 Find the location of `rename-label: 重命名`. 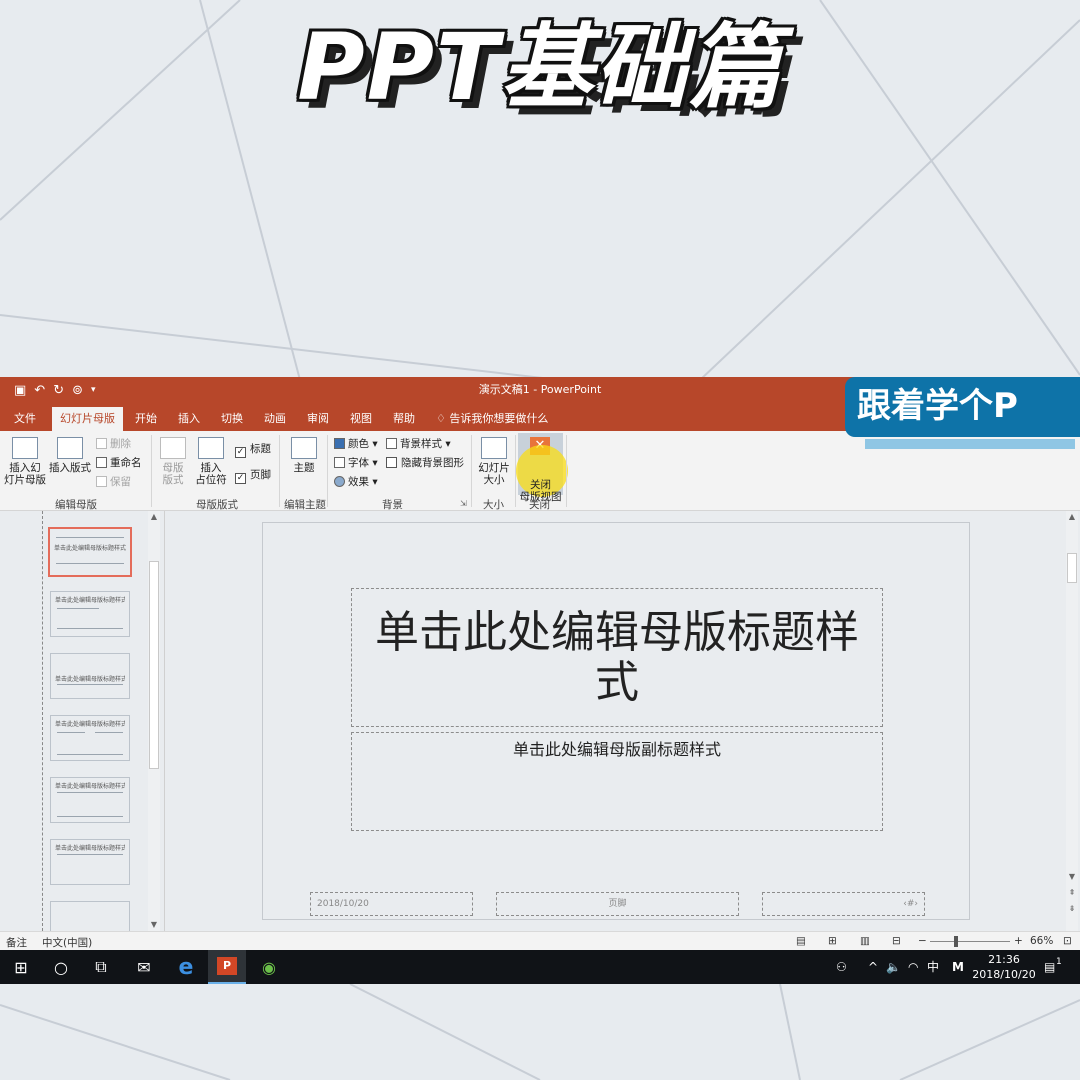

rename-label: 重命名 is located at coordinates (126, 463).